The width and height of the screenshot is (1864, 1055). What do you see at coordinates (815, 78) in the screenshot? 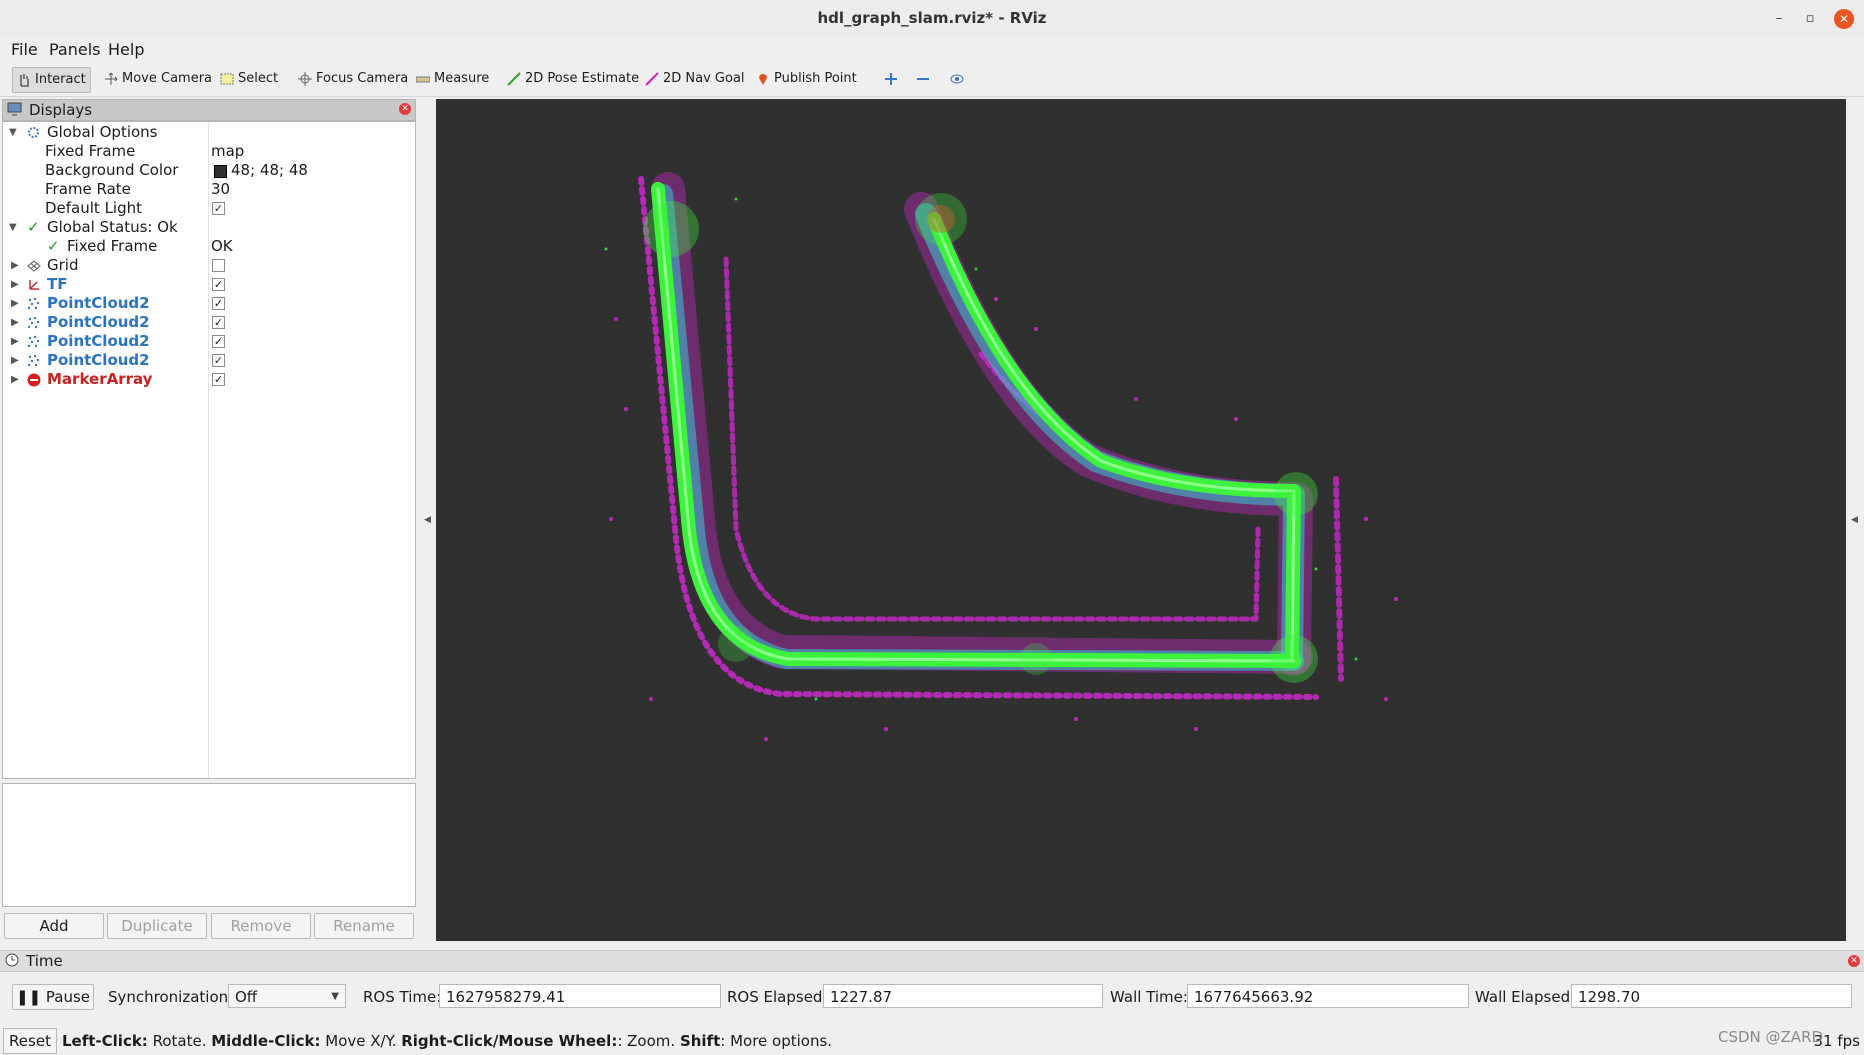
I see `publish-point-label: Publish Point` at bounding box center [815, 78].